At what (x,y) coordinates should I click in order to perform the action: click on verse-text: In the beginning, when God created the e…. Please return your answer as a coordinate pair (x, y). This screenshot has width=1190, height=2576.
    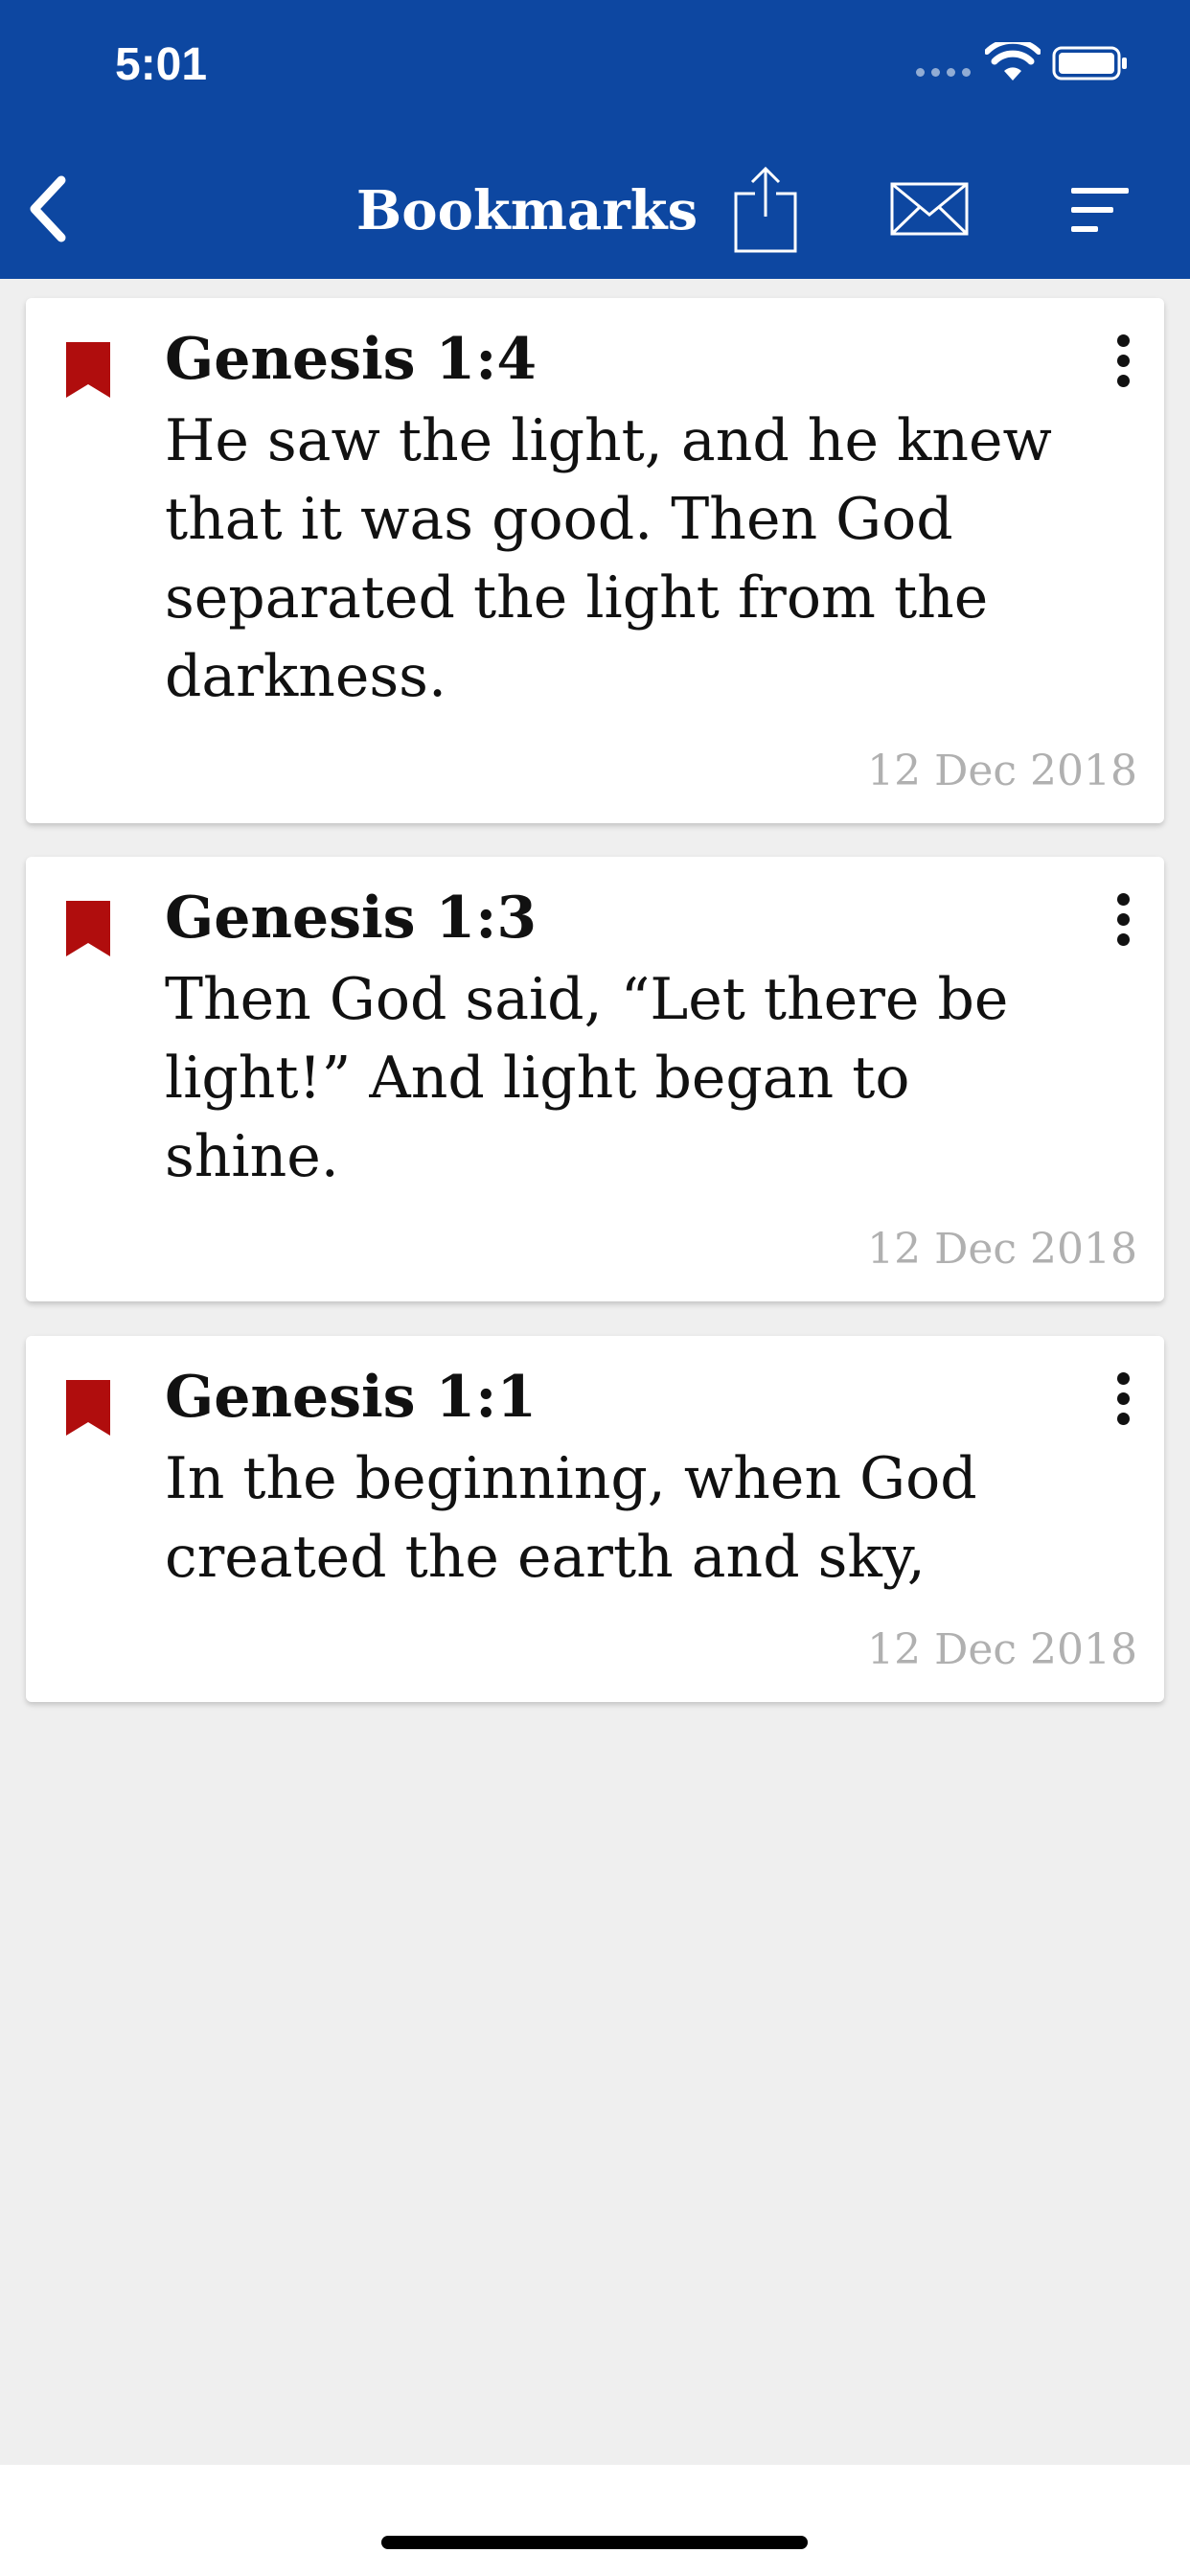
    Looking at the image, I should click on (571, 1518).